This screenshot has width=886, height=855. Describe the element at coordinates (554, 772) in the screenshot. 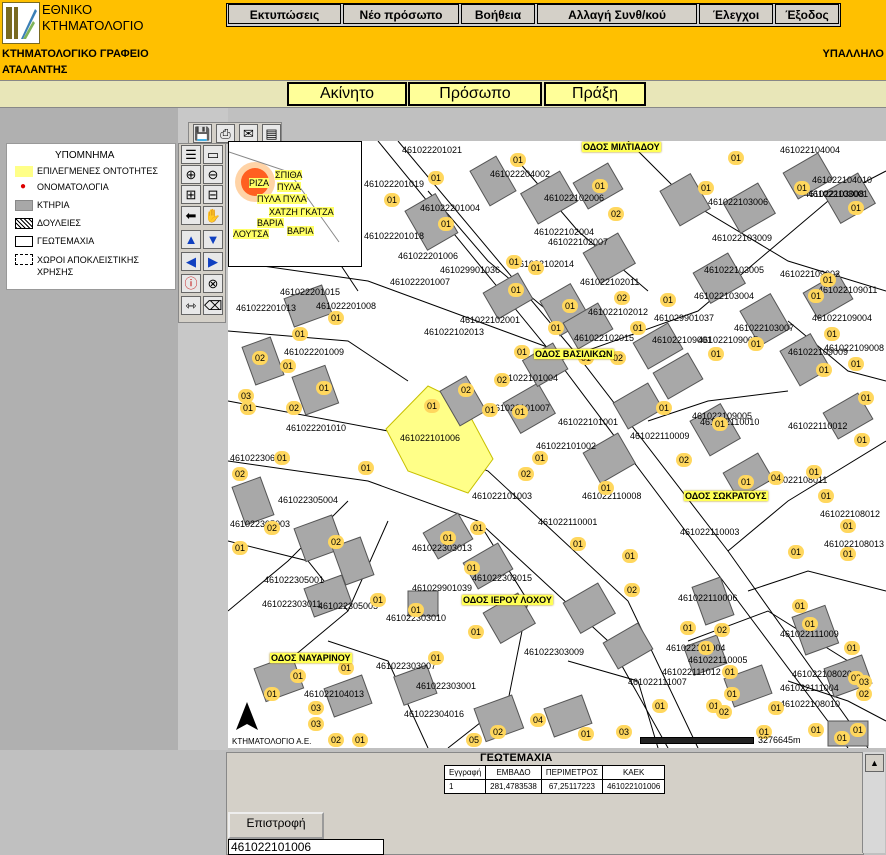

I see `table-header-row: Εγγραφή ΕΜΒΑΔΟ ΠΕΡΙΜΕΤΡΟΣ ΚΑΕΚ` at that location.